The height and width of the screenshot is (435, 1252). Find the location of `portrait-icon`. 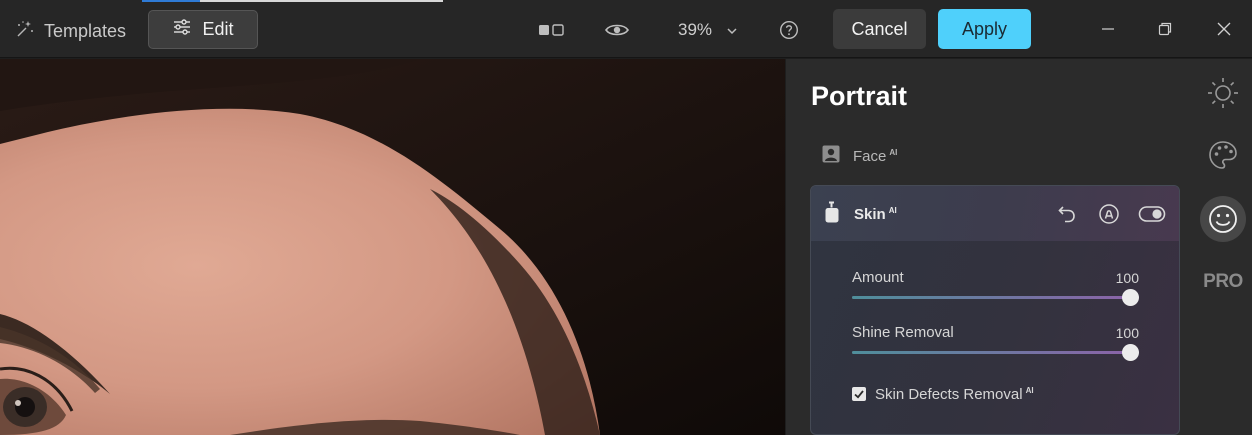

portrait-icon is located at coordinates (831, 156).